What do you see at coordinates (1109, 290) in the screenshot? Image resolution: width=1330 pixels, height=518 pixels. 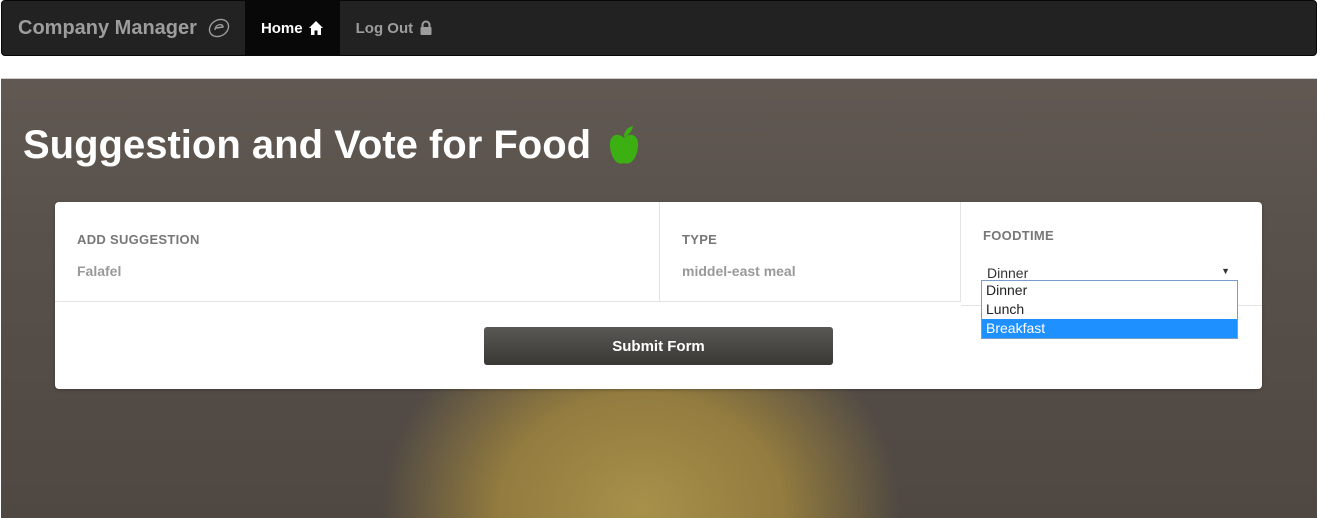 I see `foodtime-option-dinner: Dinner` at bounding box center [1109, 290].